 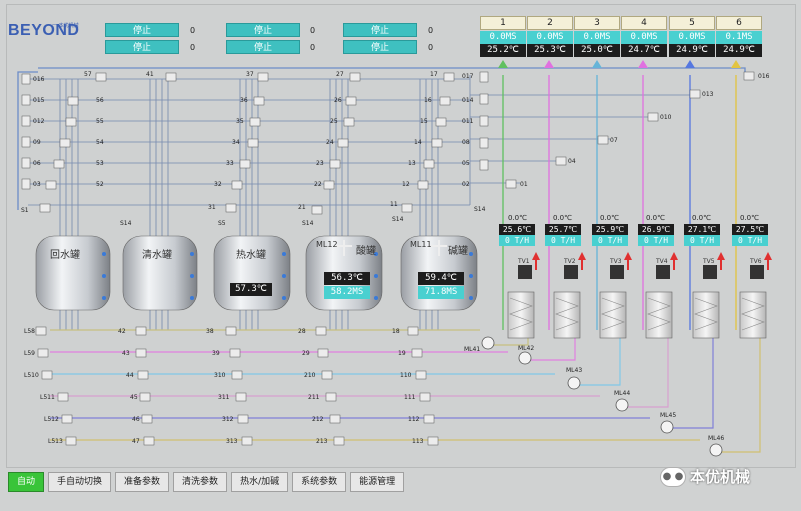 What do you see at coordinates (340, 74) in the screenshot?
I see `svg-text: 27` at bounding box center [340, 74].